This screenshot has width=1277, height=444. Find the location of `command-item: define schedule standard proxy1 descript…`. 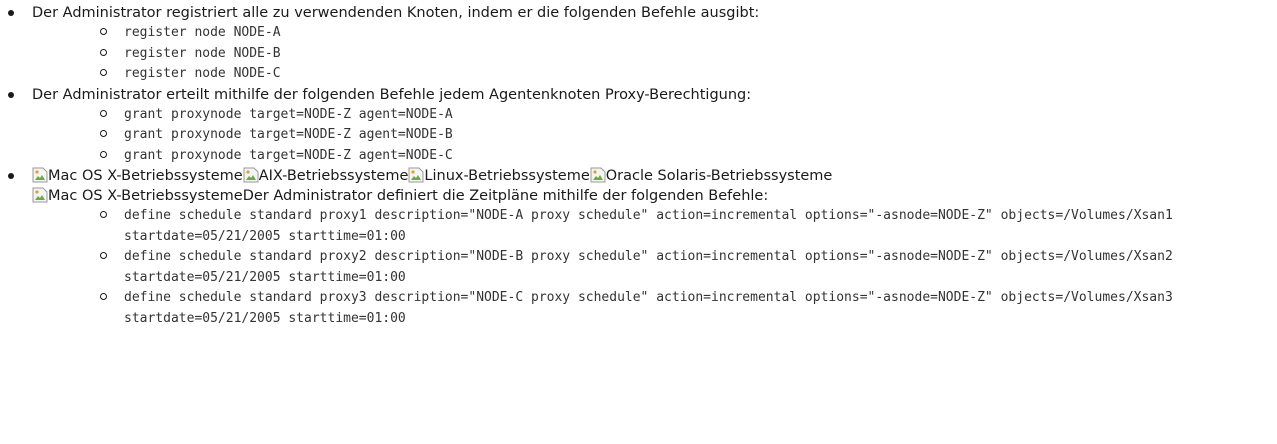

command-item: define schedule standard proxy1 descript… is located at coordinates (662, 226).